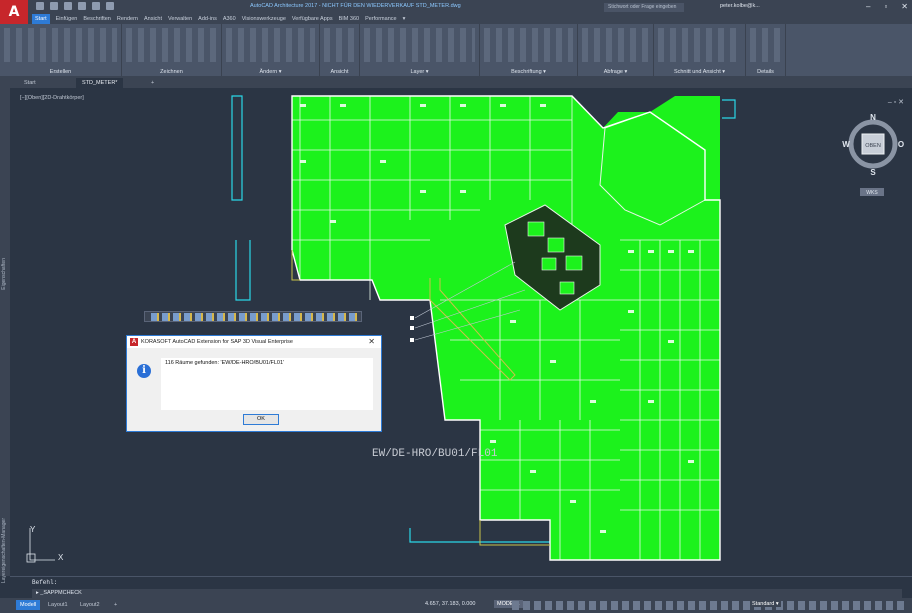  I want to click on viewcube: OBEN N S W O WKS, so click(873, 153).